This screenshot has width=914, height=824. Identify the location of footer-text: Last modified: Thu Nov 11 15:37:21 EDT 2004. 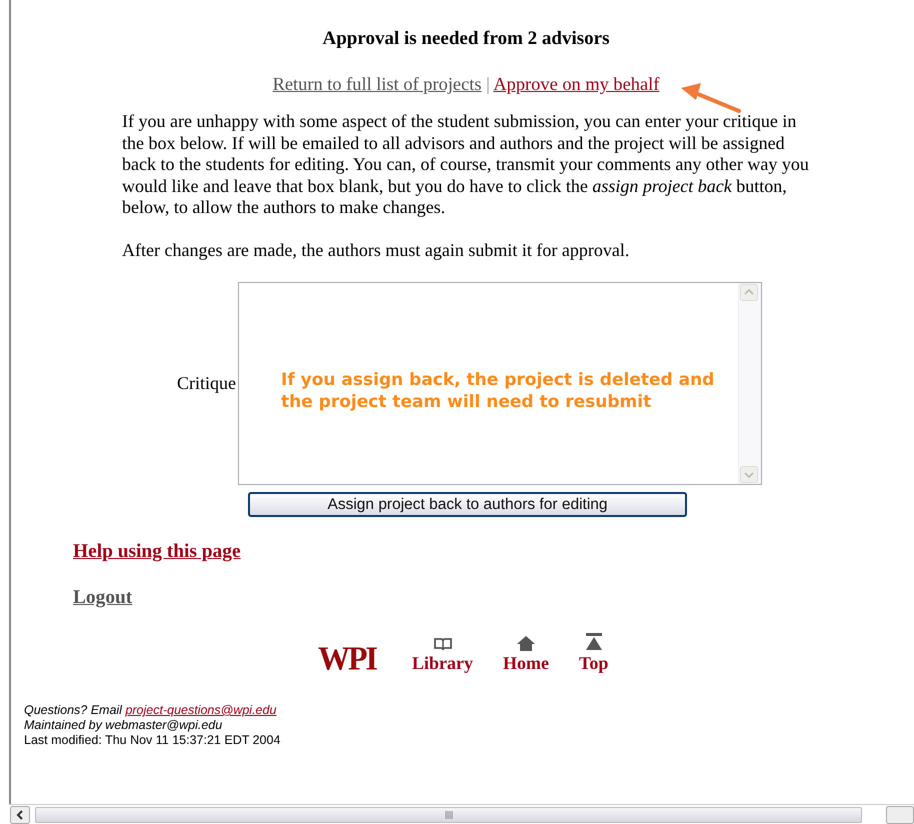
(153, 740).